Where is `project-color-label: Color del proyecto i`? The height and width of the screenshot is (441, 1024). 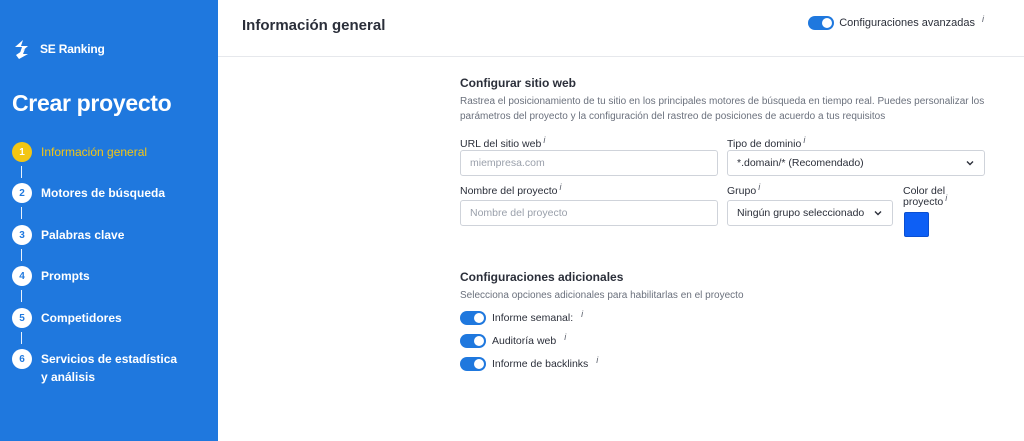
project-color-label: Color del proyecto i is located at coordinates (933, 197).